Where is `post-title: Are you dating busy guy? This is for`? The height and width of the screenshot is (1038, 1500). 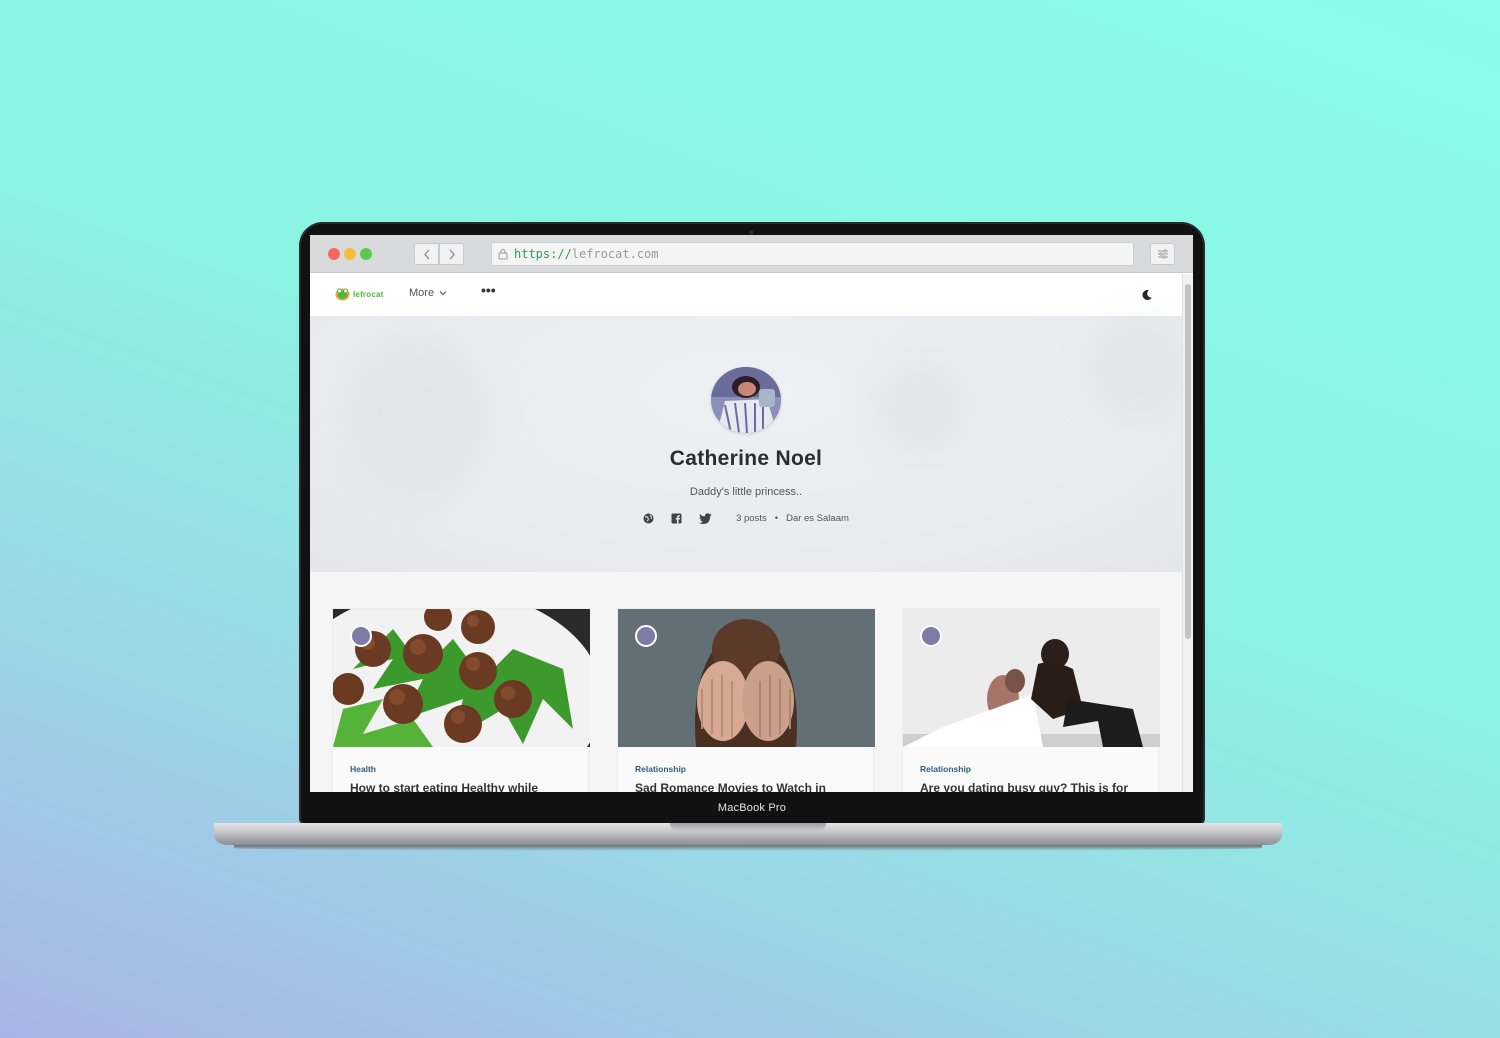 post-title: Are you dating busy guy? This is for is located at coordinates (1024, 786).